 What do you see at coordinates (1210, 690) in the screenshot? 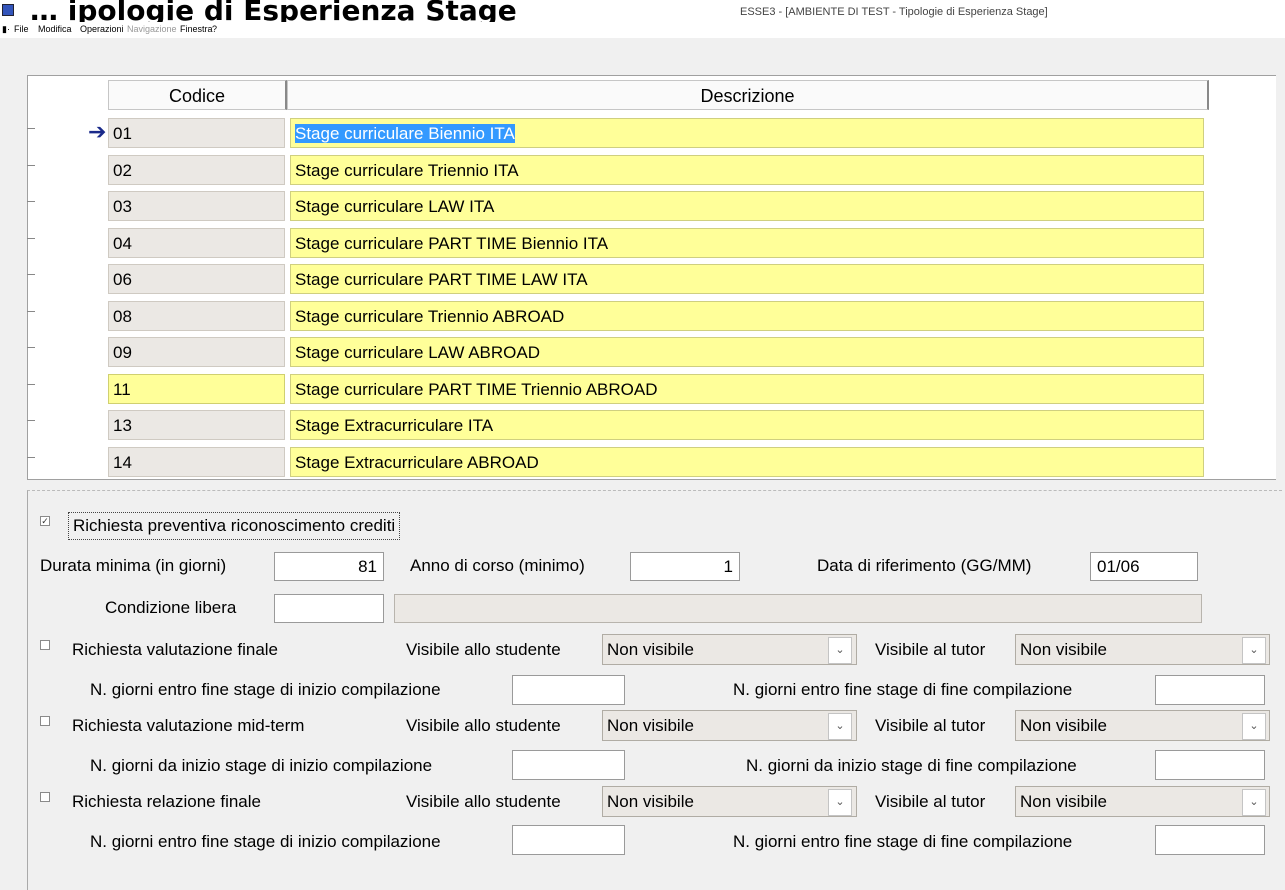
I see `valutazione-finale-fine-field` at bounding box center [1210, 690].